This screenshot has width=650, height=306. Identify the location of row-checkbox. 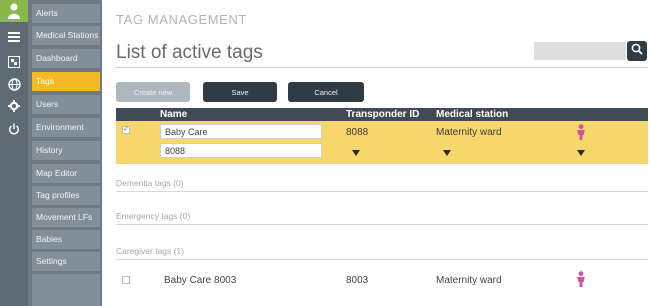
(126, 280).